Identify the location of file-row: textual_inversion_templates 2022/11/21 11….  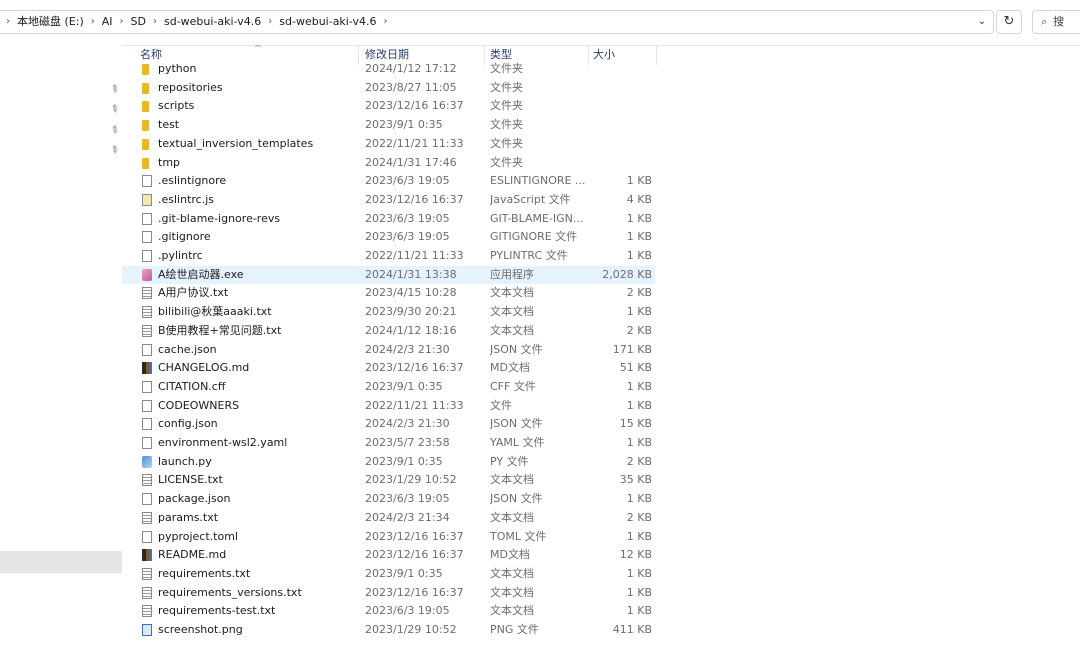
(388, 144).